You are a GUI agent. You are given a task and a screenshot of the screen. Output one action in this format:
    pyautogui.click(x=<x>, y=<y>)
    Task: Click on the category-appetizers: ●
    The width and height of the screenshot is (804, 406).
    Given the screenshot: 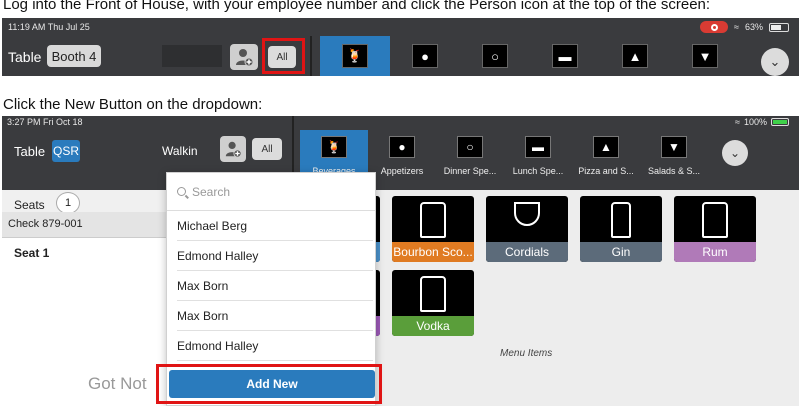 What is the action you would take?
    pyautogui.click(x=425, y=56)
    